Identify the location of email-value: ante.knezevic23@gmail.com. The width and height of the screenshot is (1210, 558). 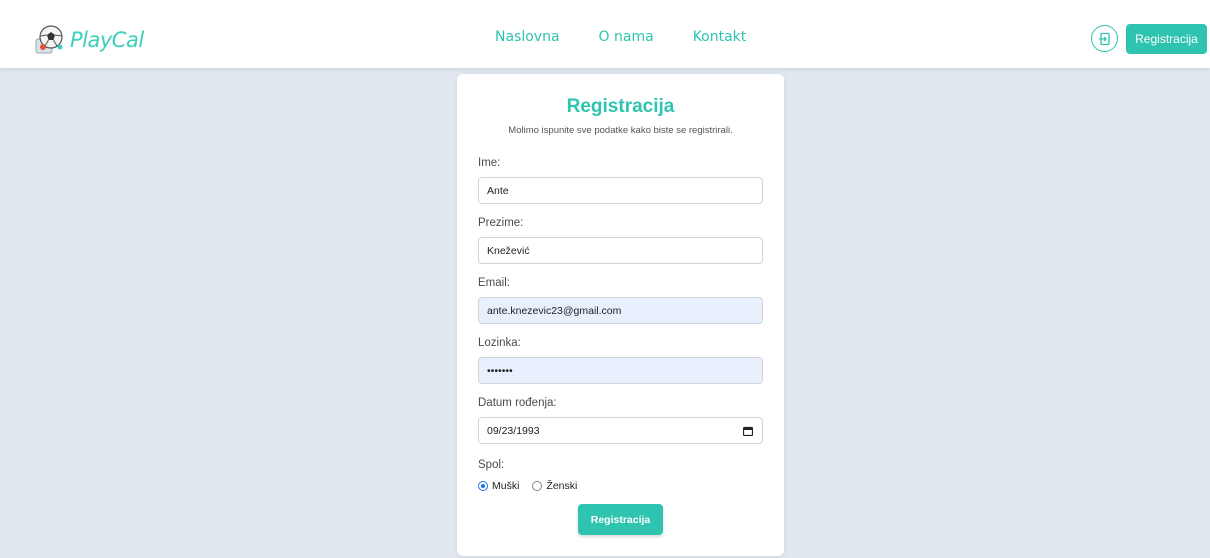
(554, 310).